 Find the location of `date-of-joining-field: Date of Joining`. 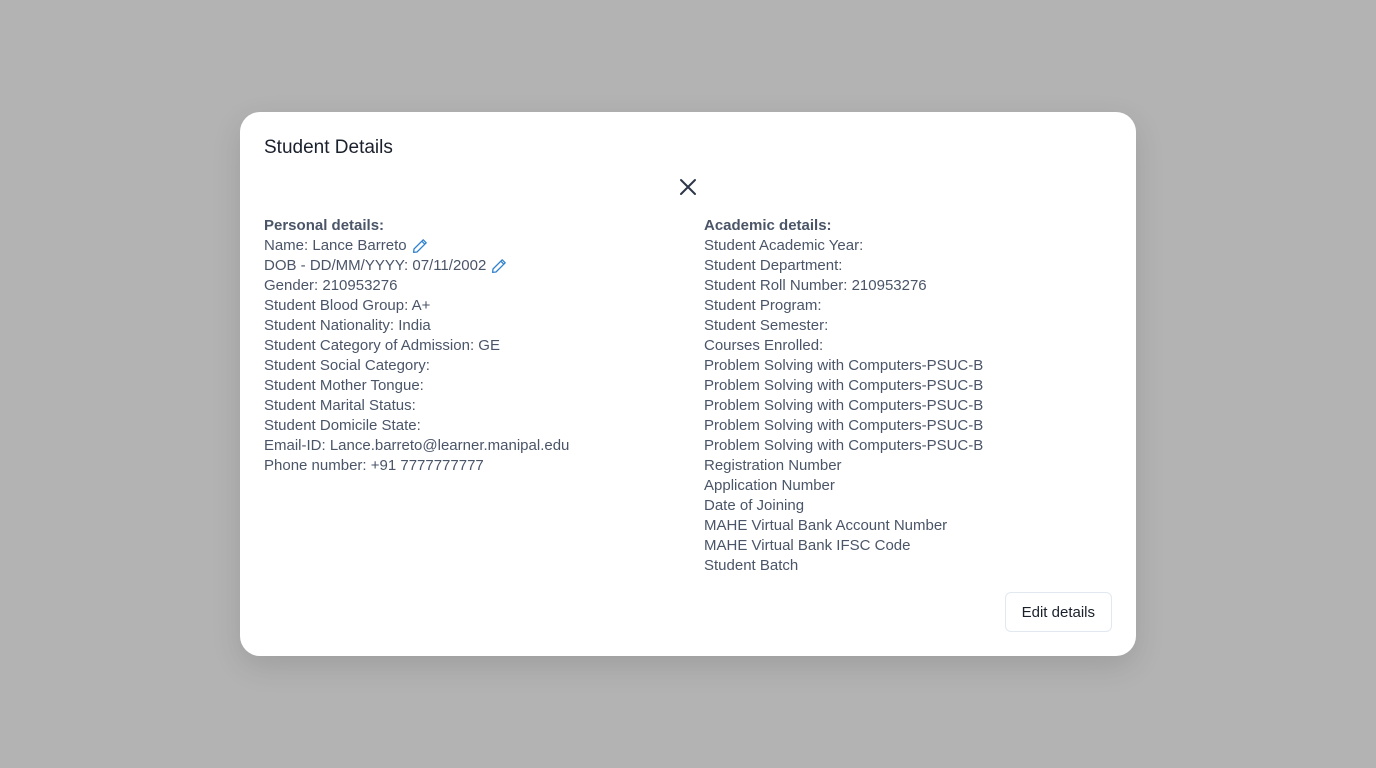

date-of-joining-field: Date of Joining is located at coordinates (754, 505).